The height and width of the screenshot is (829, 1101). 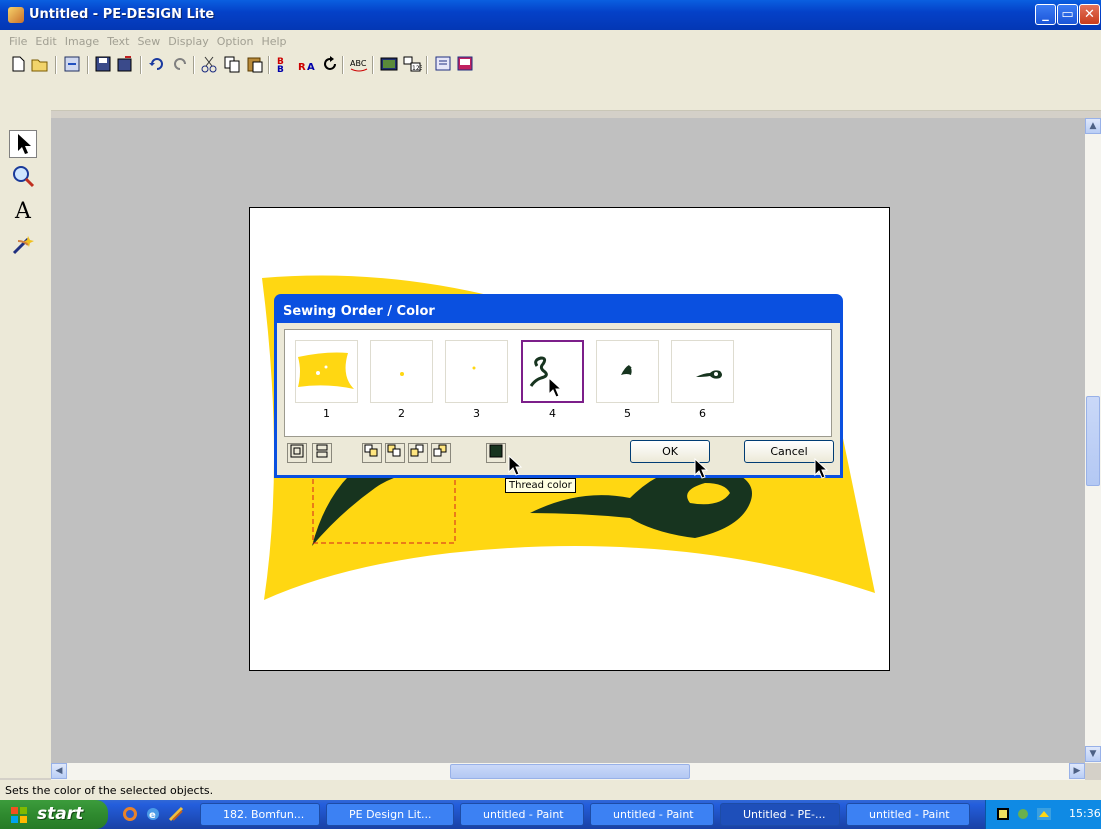 I want to click on redo-icon, so click(x=180, y=64).